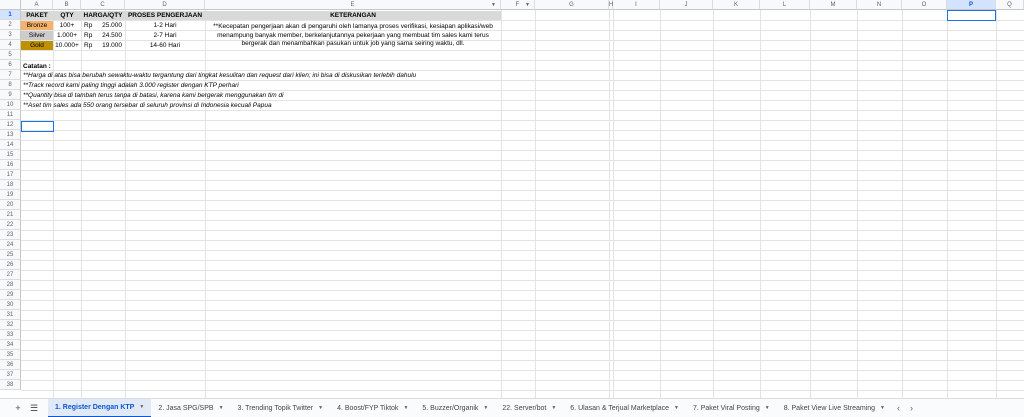 The width and height of the screenshot is (1024, 417). I want to click on row-header-37: 37, so click(10, 375).